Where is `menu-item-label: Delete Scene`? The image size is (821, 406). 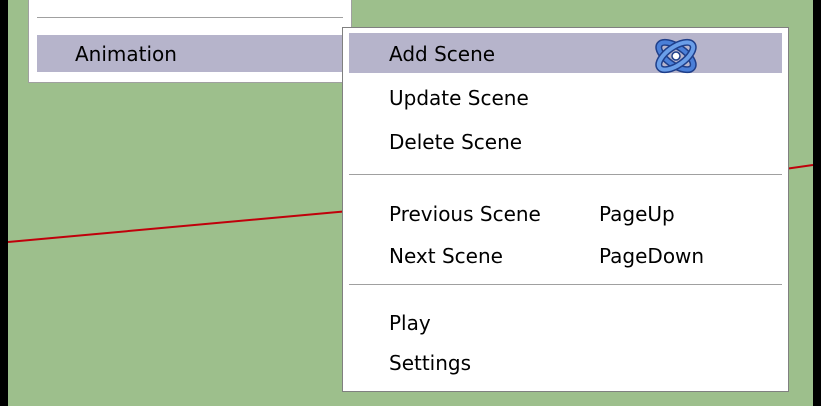
menu-item-label: Delete Scene is located at coordinates (456, 142).